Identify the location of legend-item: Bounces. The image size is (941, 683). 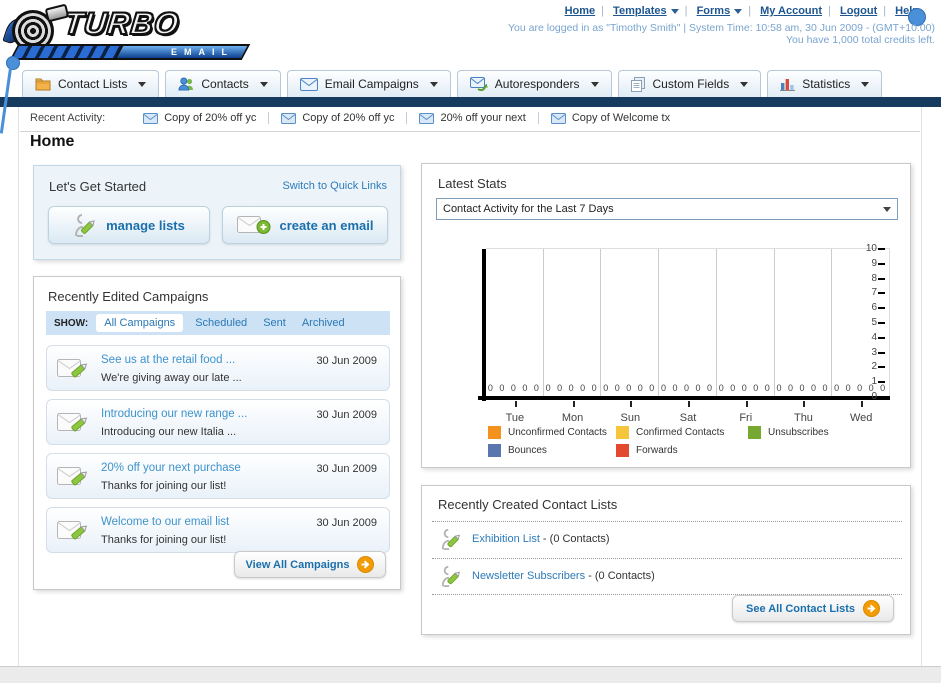
(552, 450).